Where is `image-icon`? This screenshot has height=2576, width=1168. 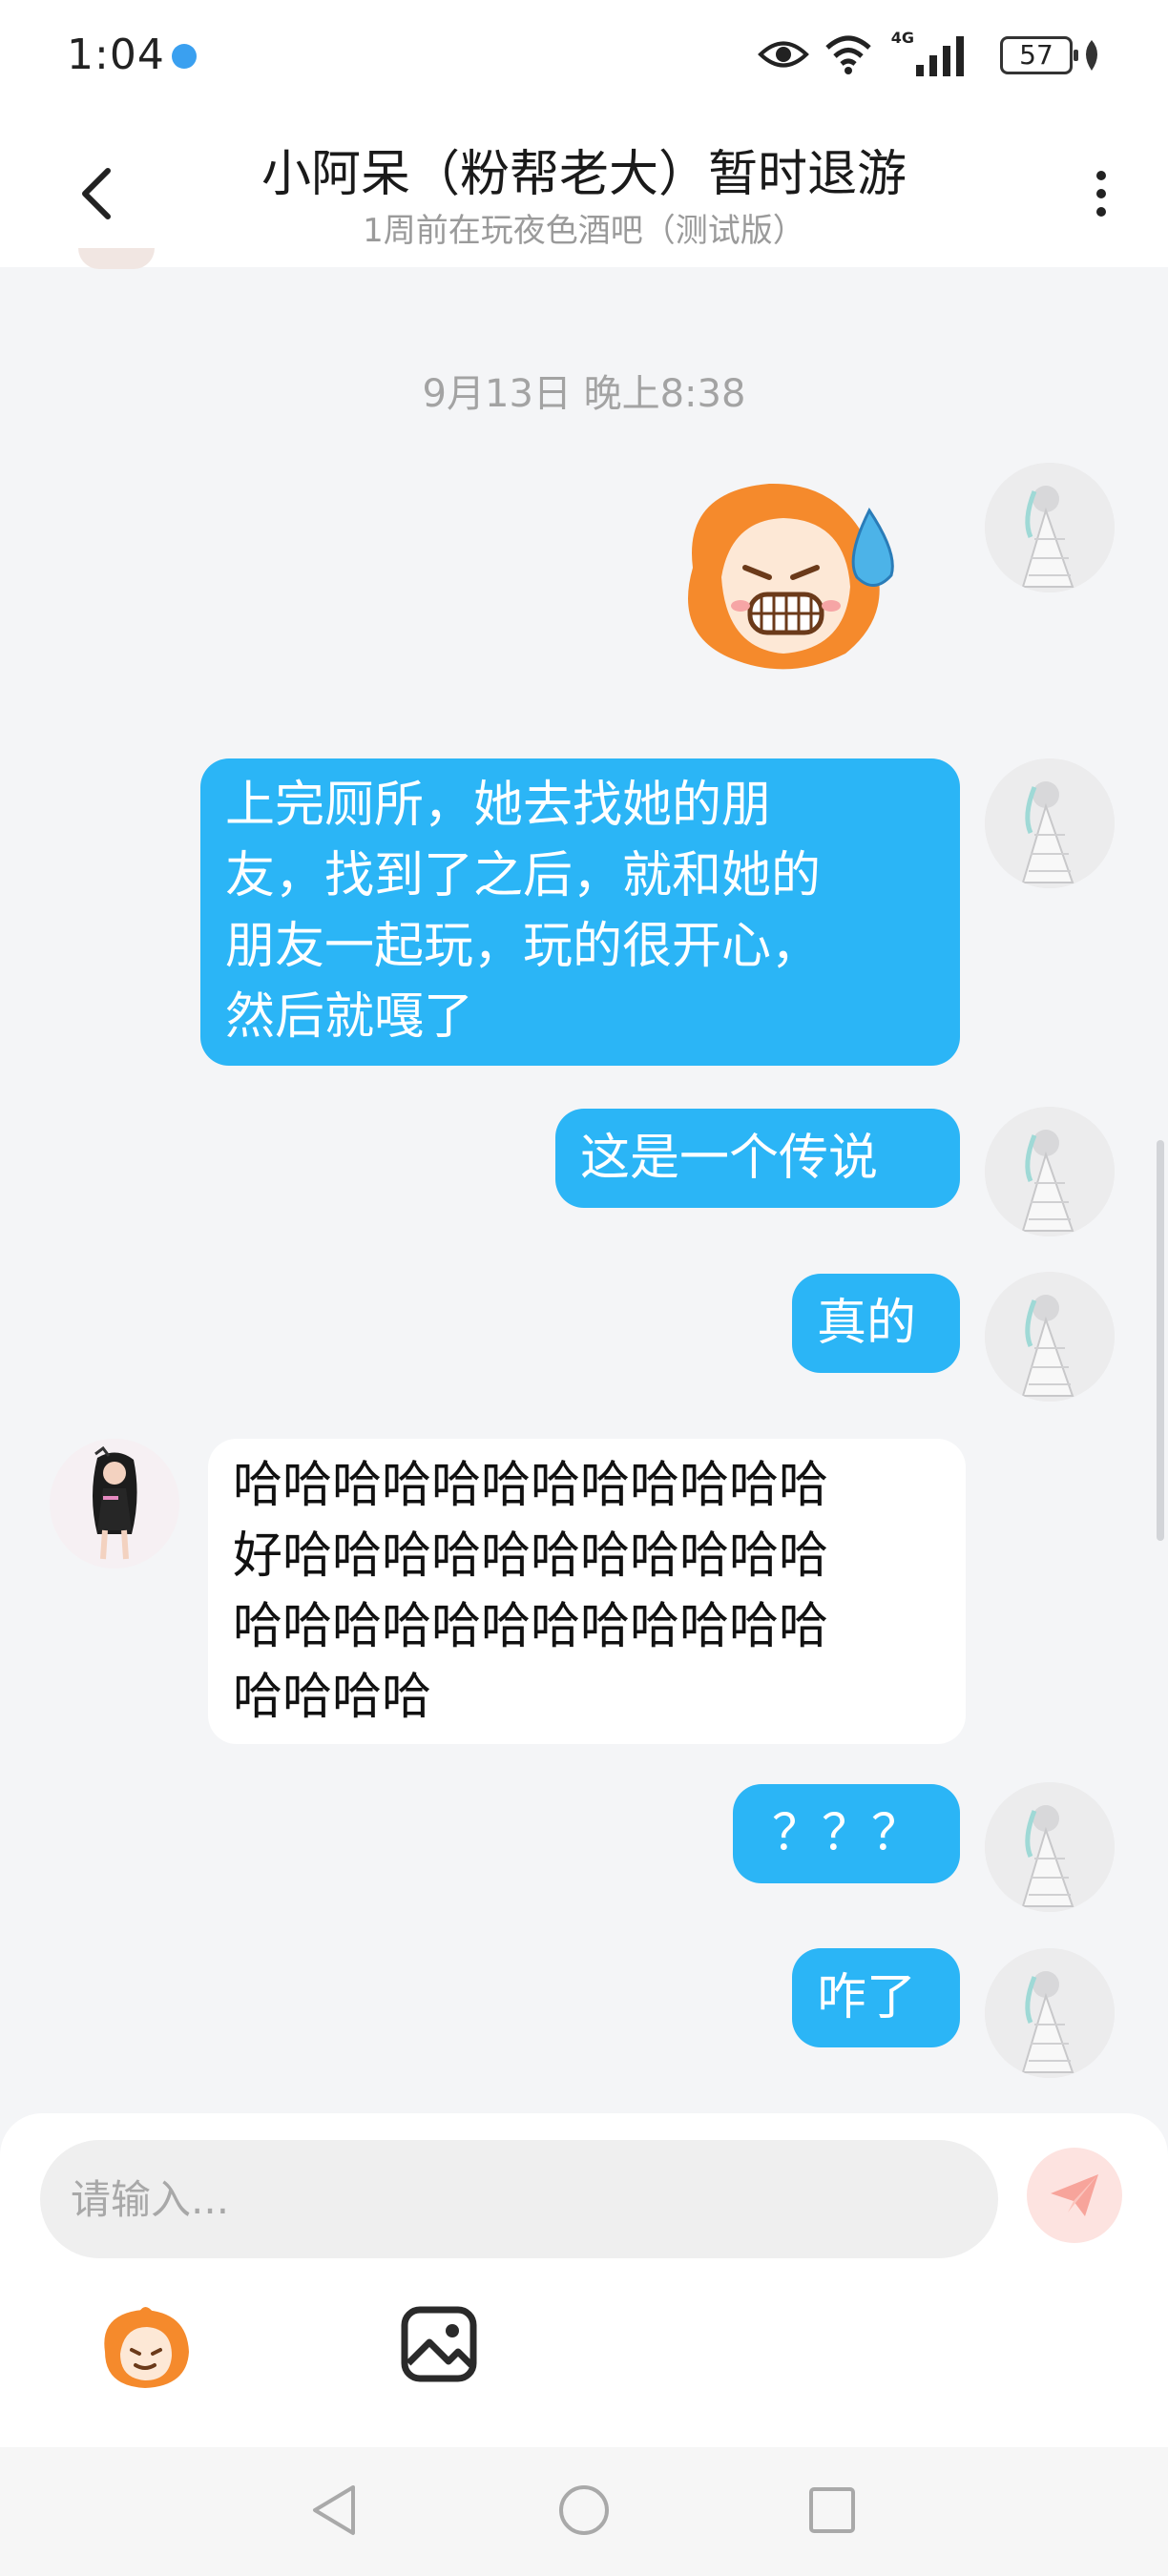 image-icon is located at coordinates (439, 2344).